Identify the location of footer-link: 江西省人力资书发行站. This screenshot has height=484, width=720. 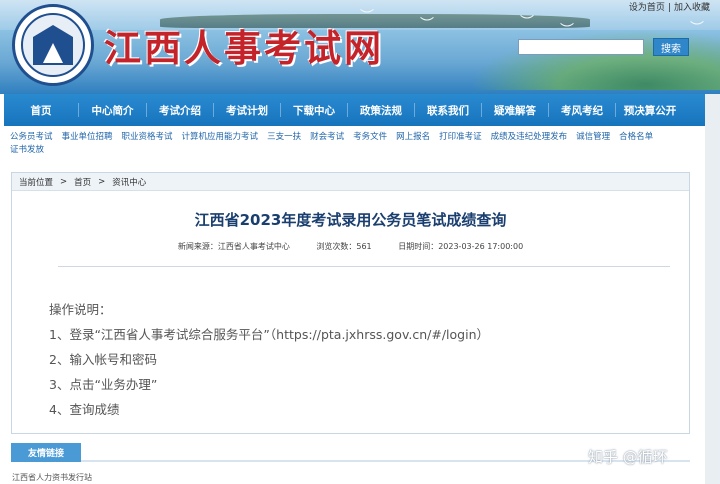
(52, 477).